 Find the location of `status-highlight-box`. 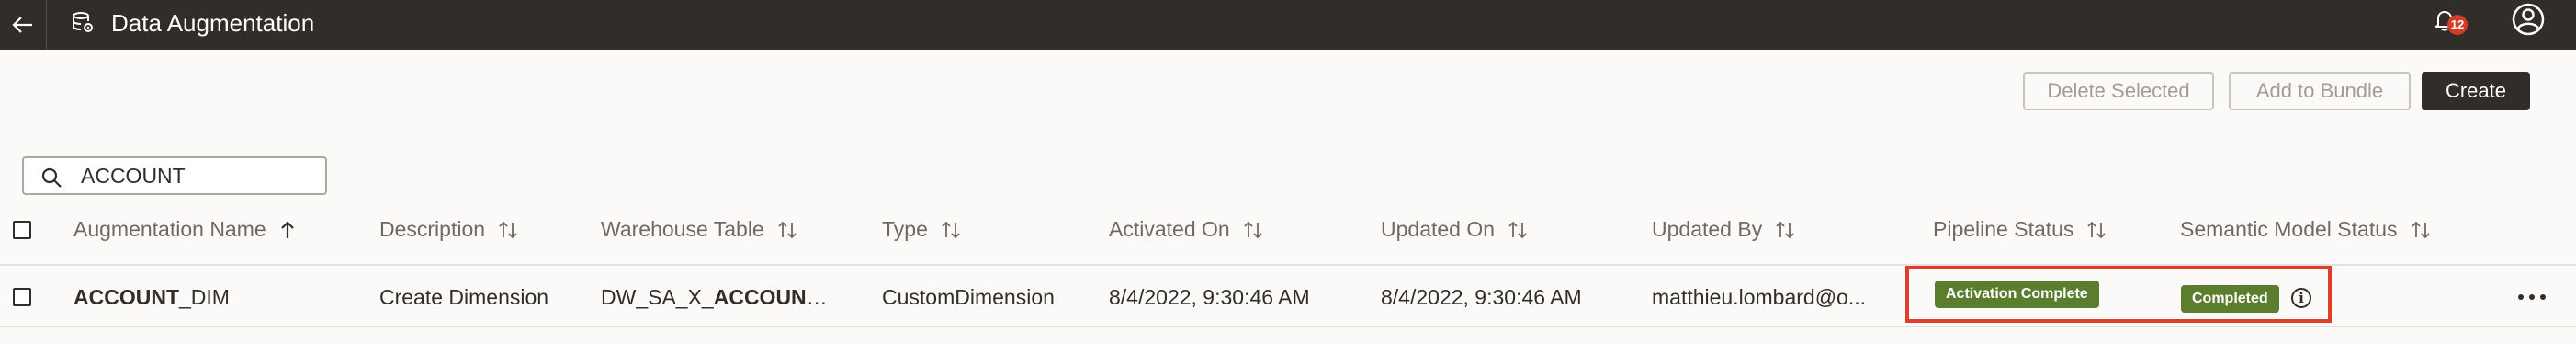

status-highlight-box is located at coordinates (2118, 294).